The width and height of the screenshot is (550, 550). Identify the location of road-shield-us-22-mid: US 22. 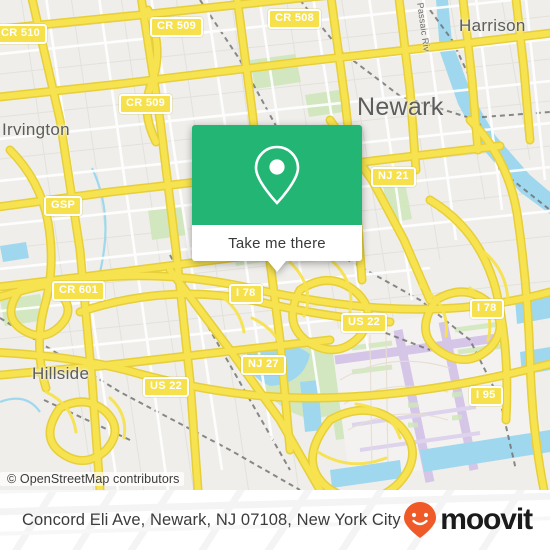
(364, 323).